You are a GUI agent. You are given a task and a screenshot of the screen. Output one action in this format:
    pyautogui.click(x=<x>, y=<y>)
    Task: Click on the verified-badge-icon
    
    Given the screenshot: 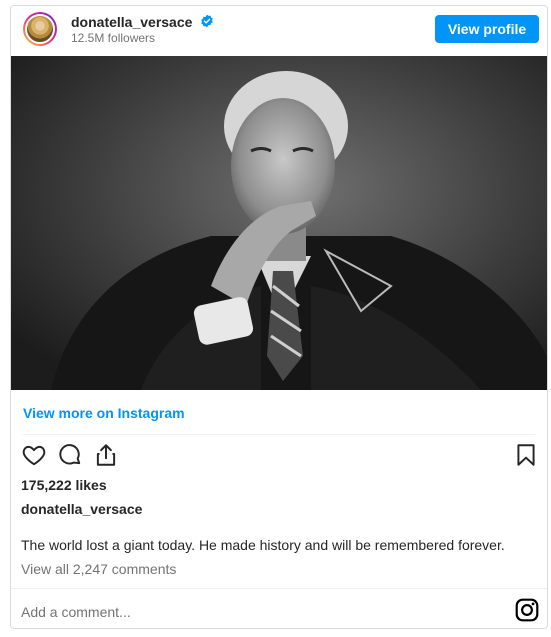 What is the action you would take?
    pyautogui.click(x=207, y=21)
    